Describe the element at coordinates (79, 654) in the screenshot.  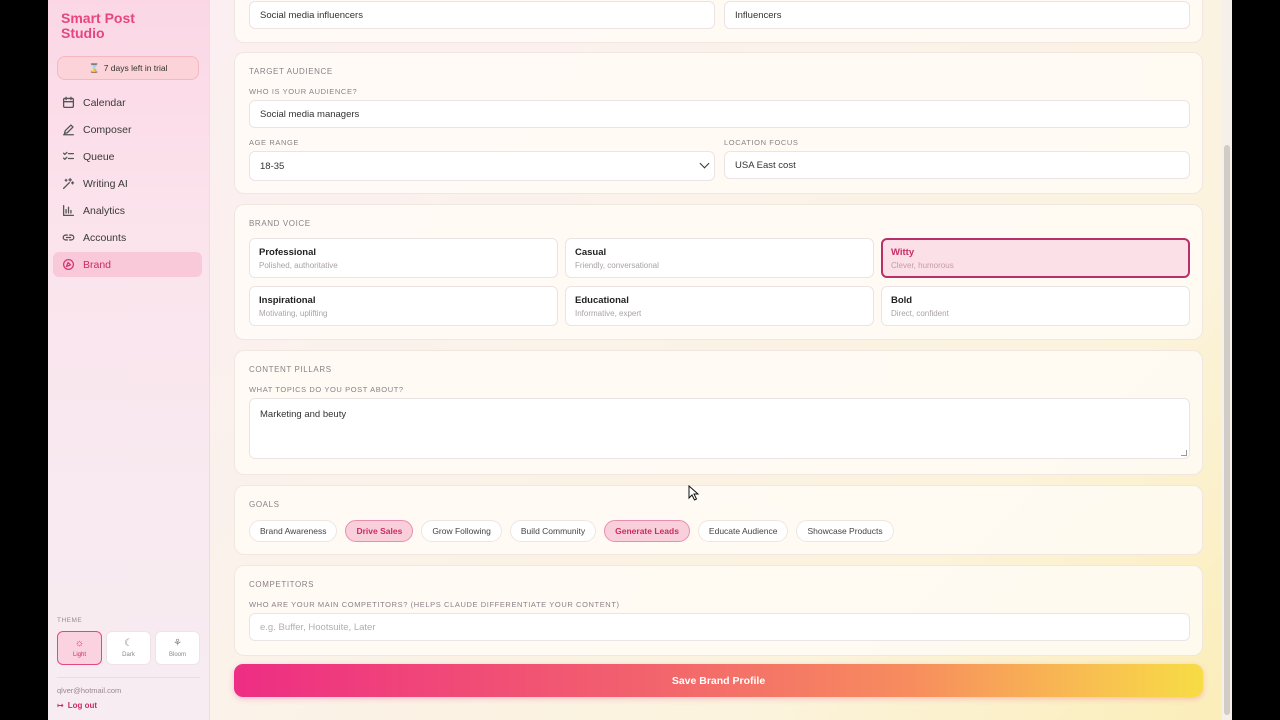
I see `theme-light-label: Light` at that location.